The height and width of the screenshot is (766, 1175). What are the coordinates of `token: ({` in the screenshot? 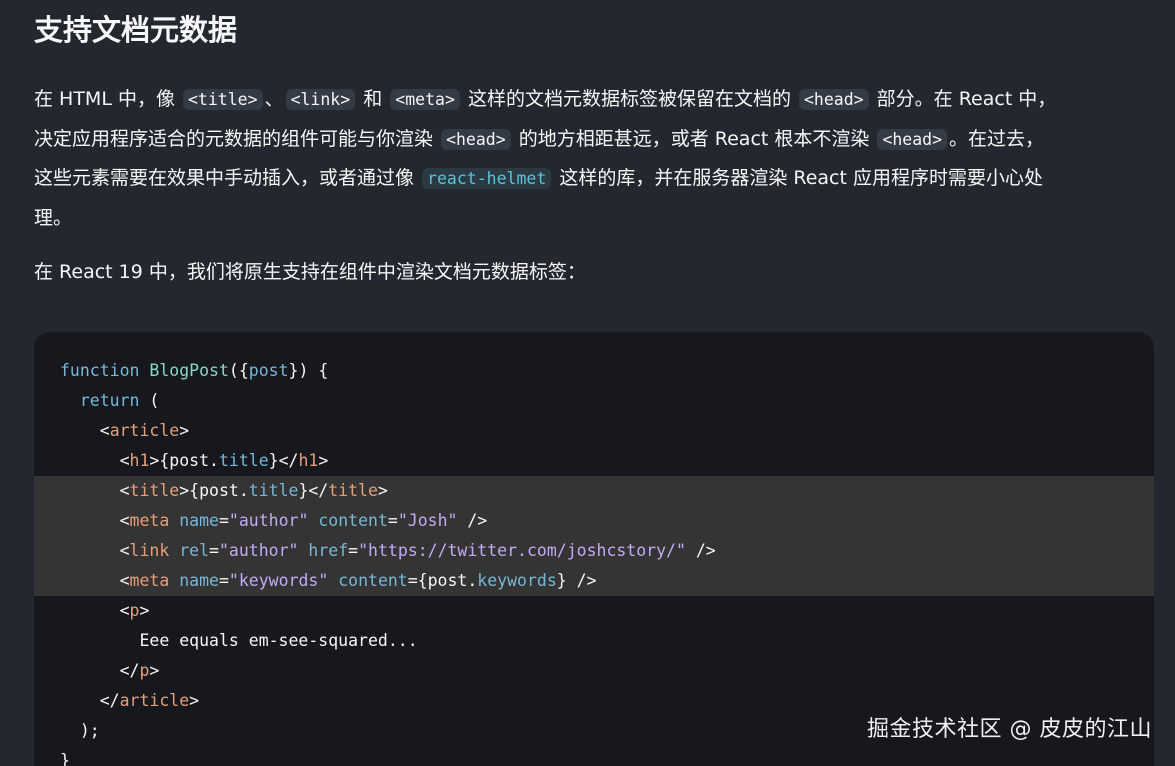 It's located at (238, 370).